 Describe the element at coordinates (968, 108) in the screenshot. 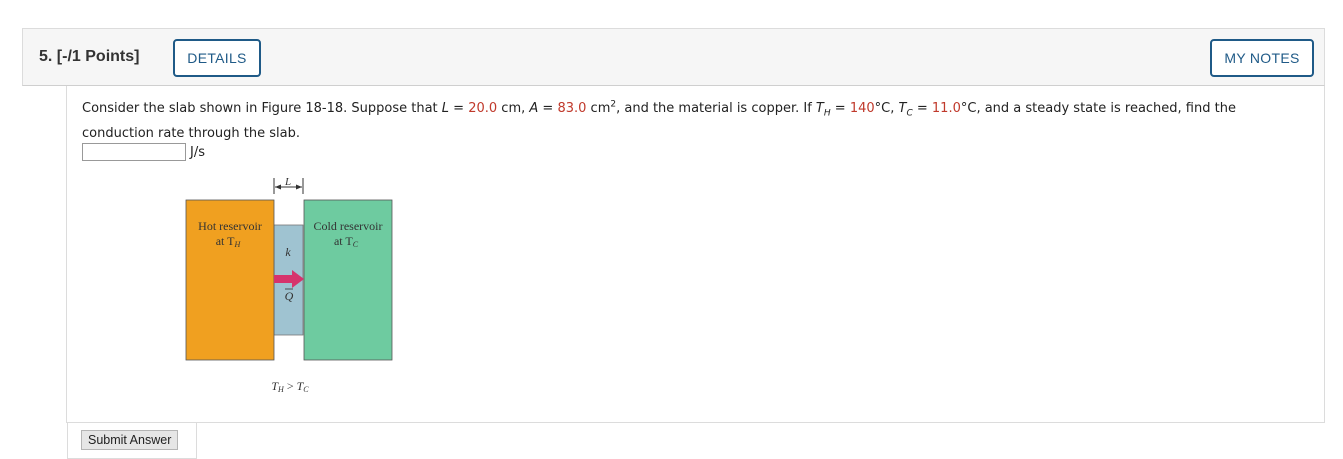

I see `cold-temp-unit: °C` at that location.